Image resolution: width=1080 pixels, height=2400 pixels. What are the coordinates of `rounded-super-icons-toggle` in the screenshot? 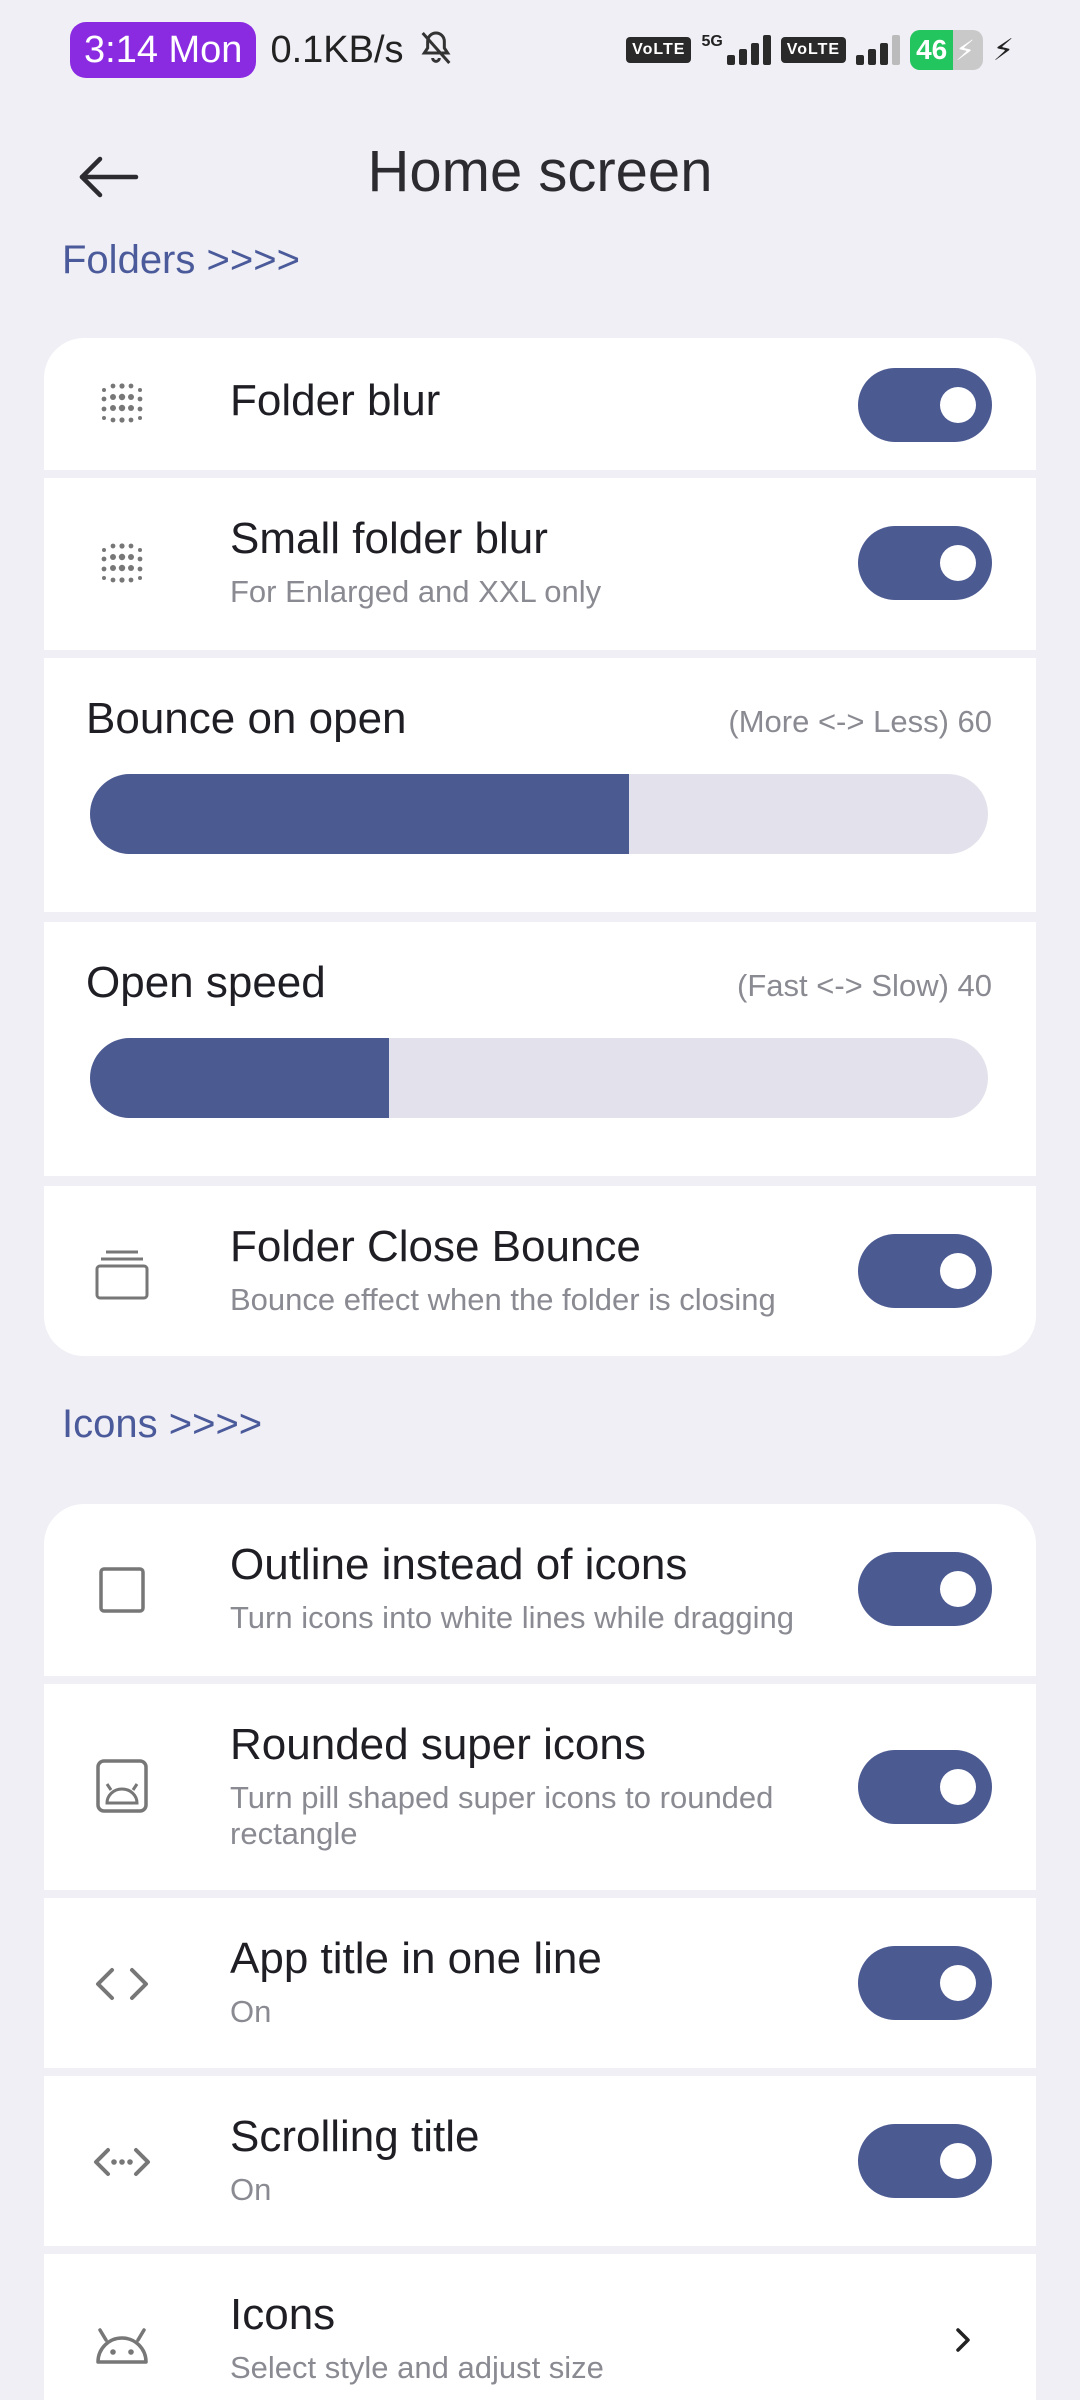 It's located at (925, 1787).